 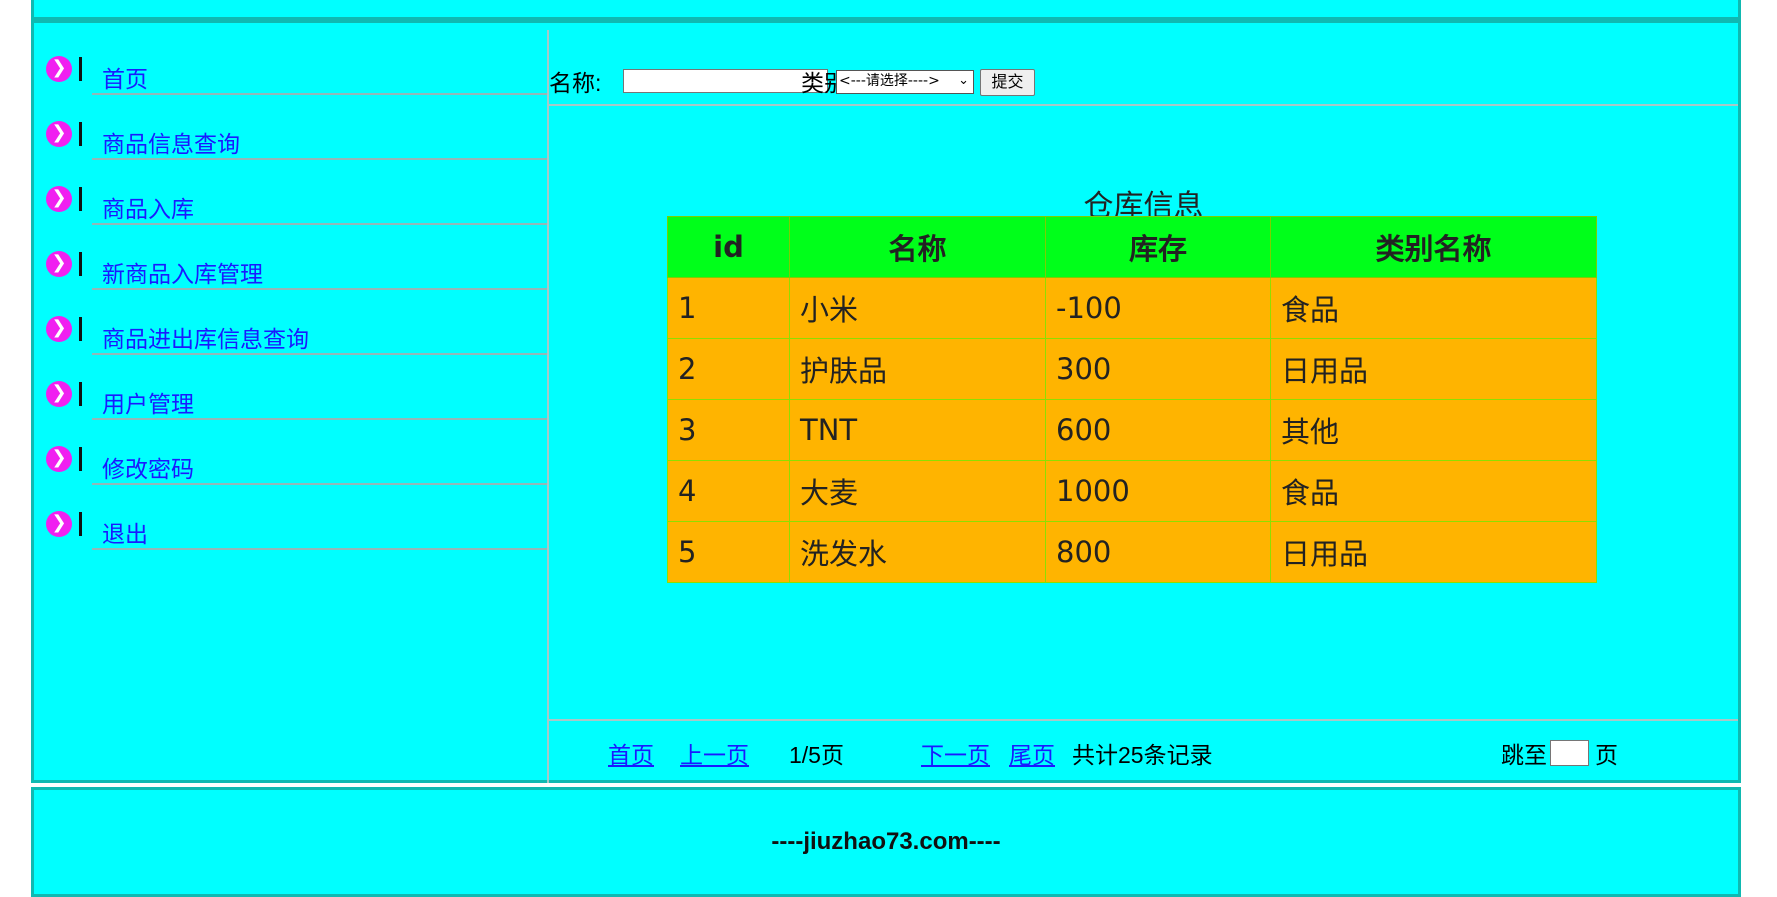 I want to click on sidebar-item-label: 用户管理, so click(x=148, y=402).